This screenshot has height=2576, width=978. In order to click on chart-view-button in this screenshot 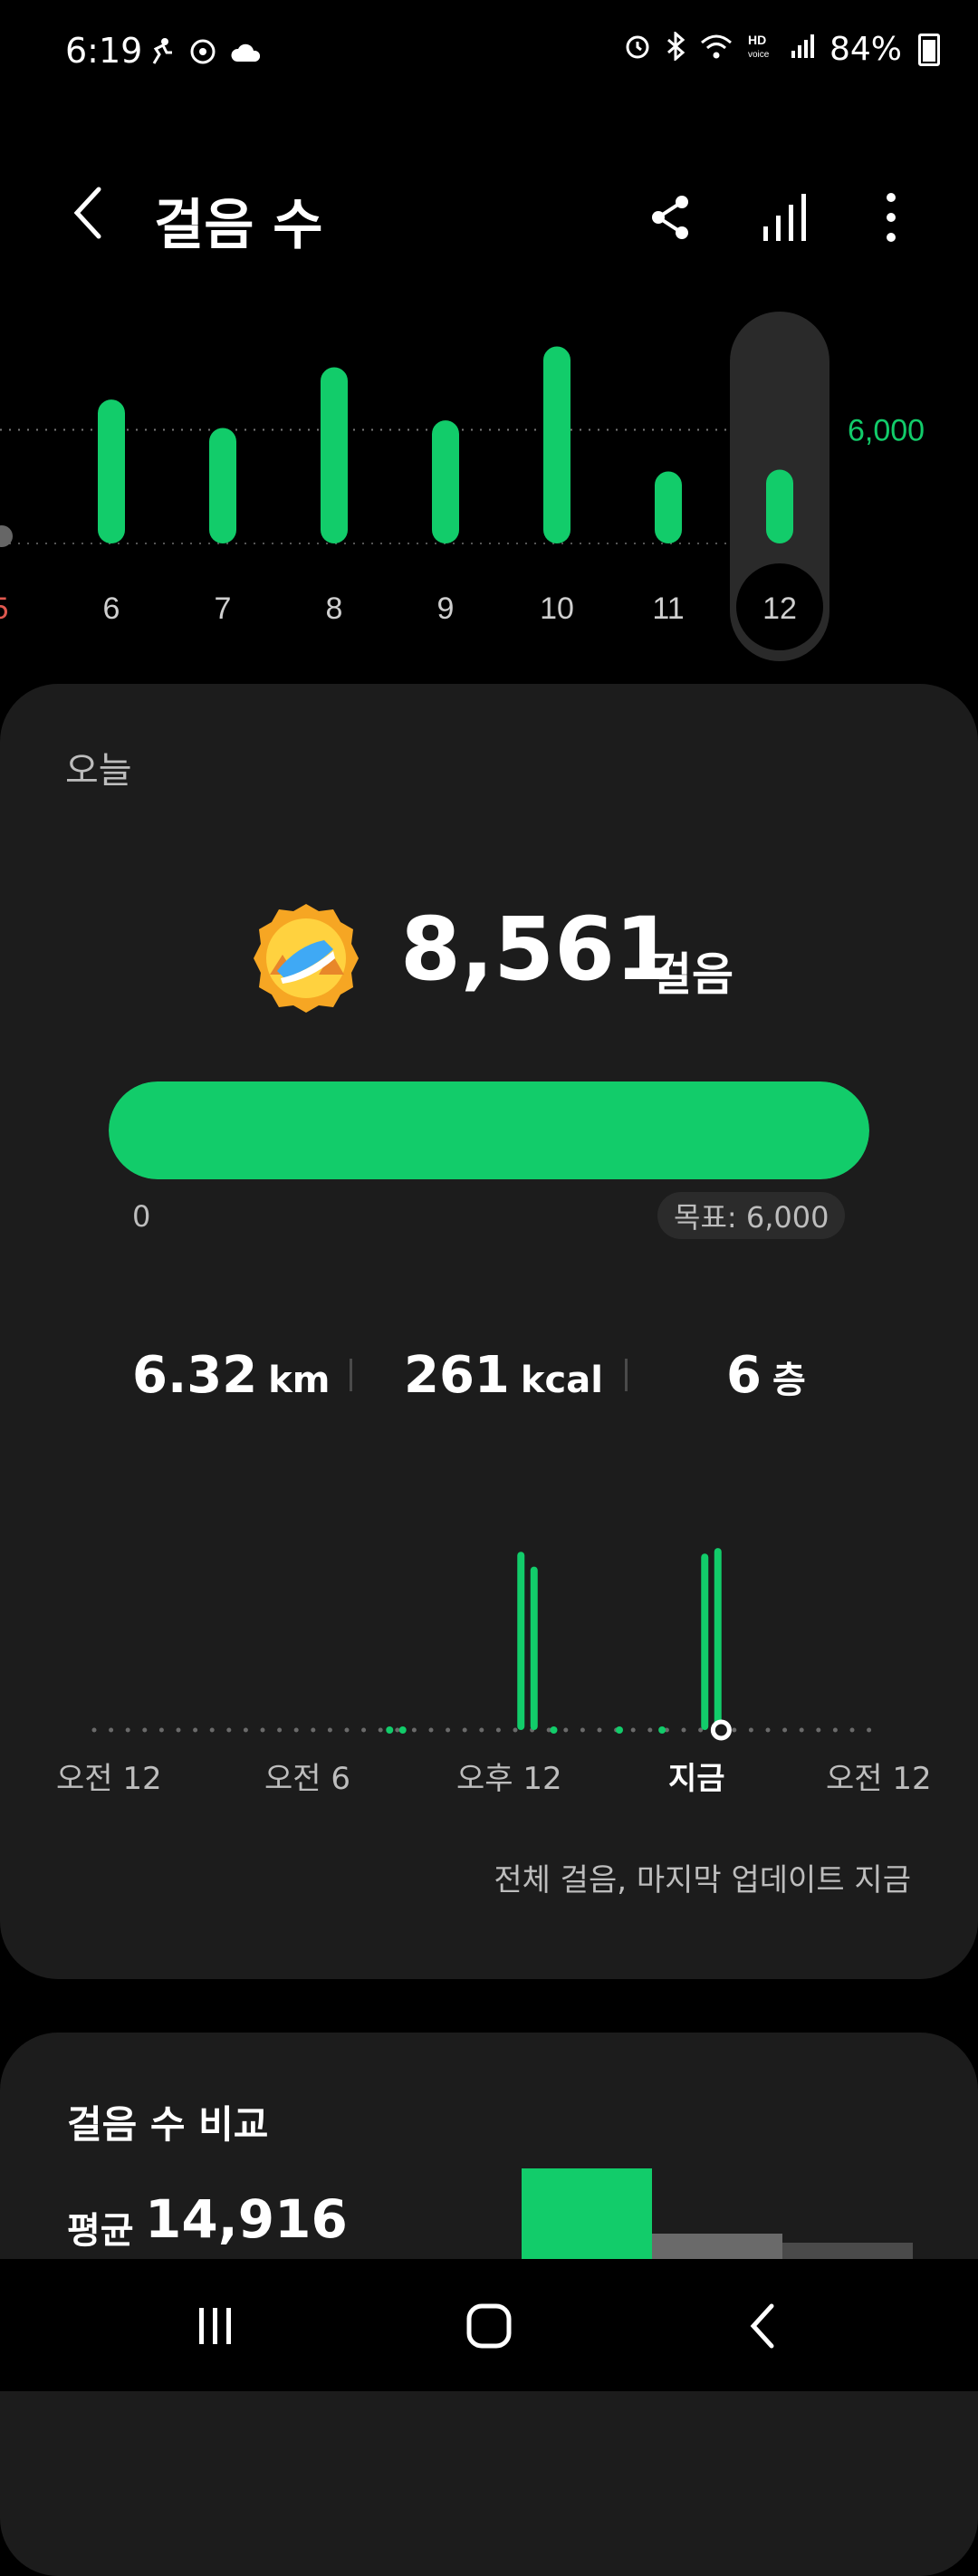, I will do `click(784, 217)`.